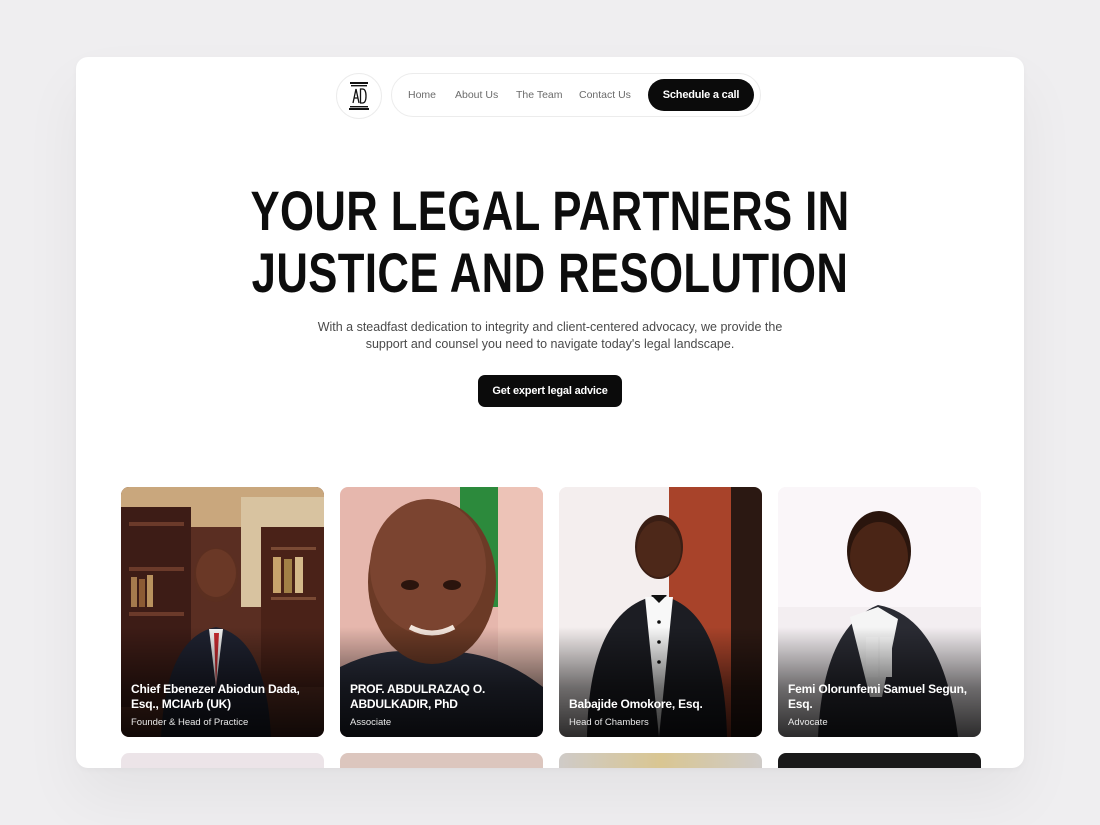  I want to click on member-info: Babajide Omokore, Esq. Head of Chambers, so click(661, 712).